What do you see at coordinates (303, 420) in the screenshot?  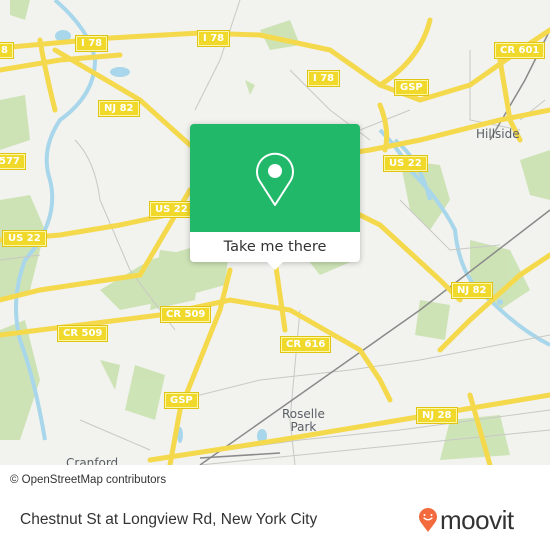 I see `place-label-roselle-park: Roselle Park` at bounding box center [303, 420].